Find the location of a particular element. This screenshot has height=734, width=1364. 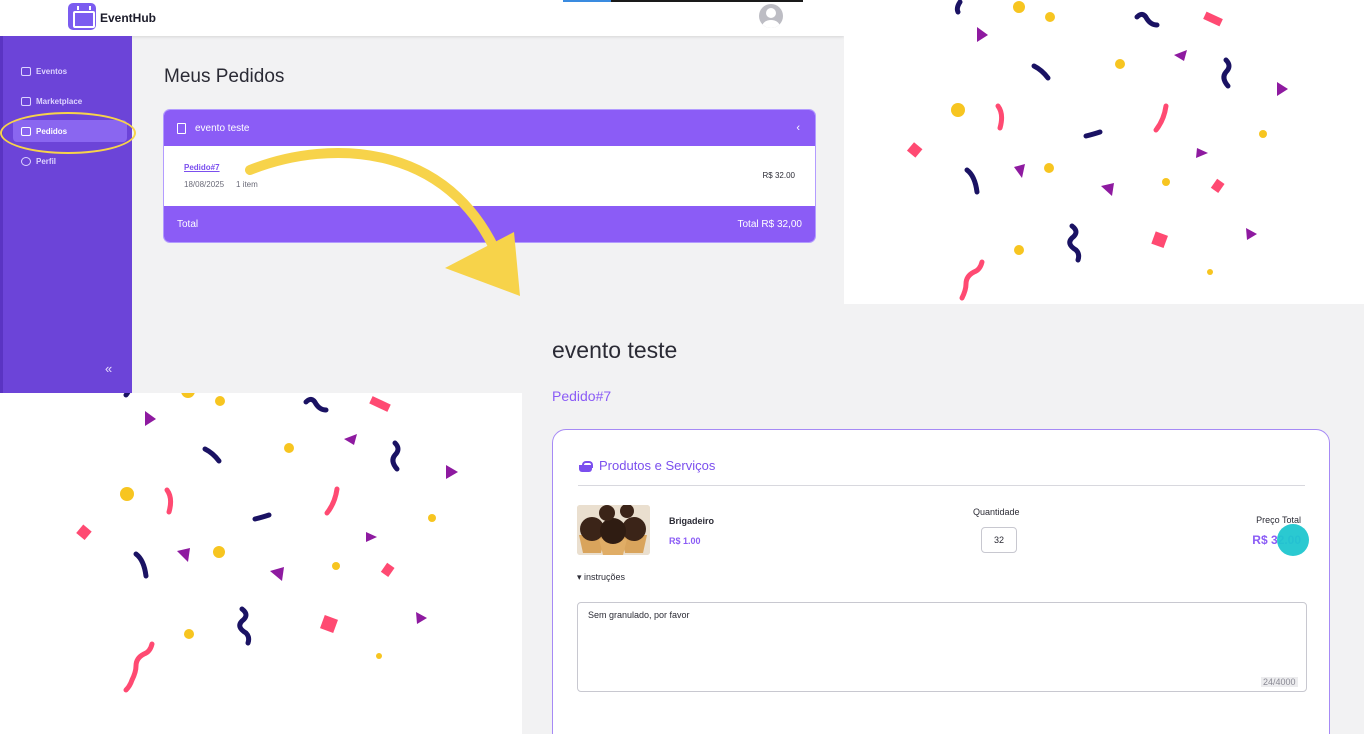

page-title: Meus Pedidos is located at coordinates (224, 76).